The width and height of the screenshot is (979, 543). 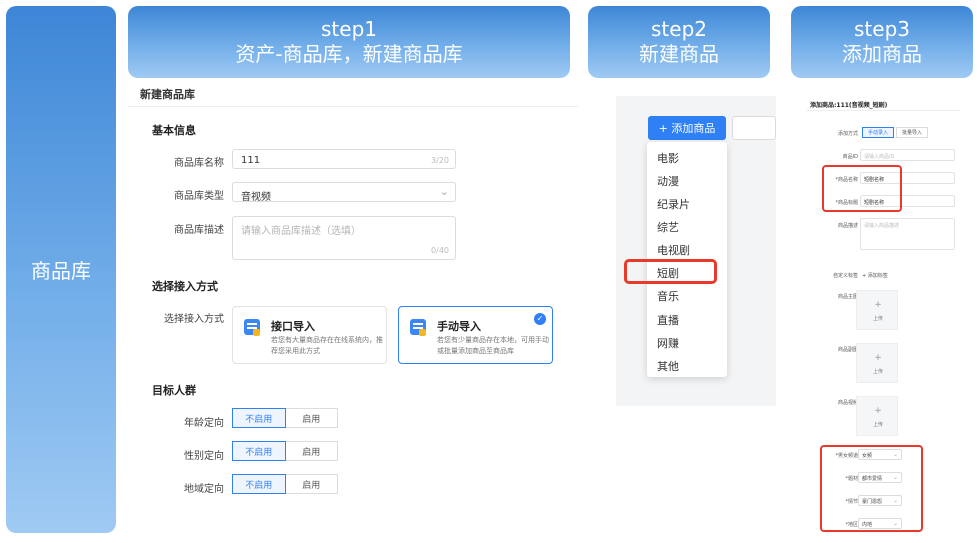 What do you see at coordinates (882, 54) in the screenshot?
I see `step3-caption: 添加商品` at bounding box center [882, 54].